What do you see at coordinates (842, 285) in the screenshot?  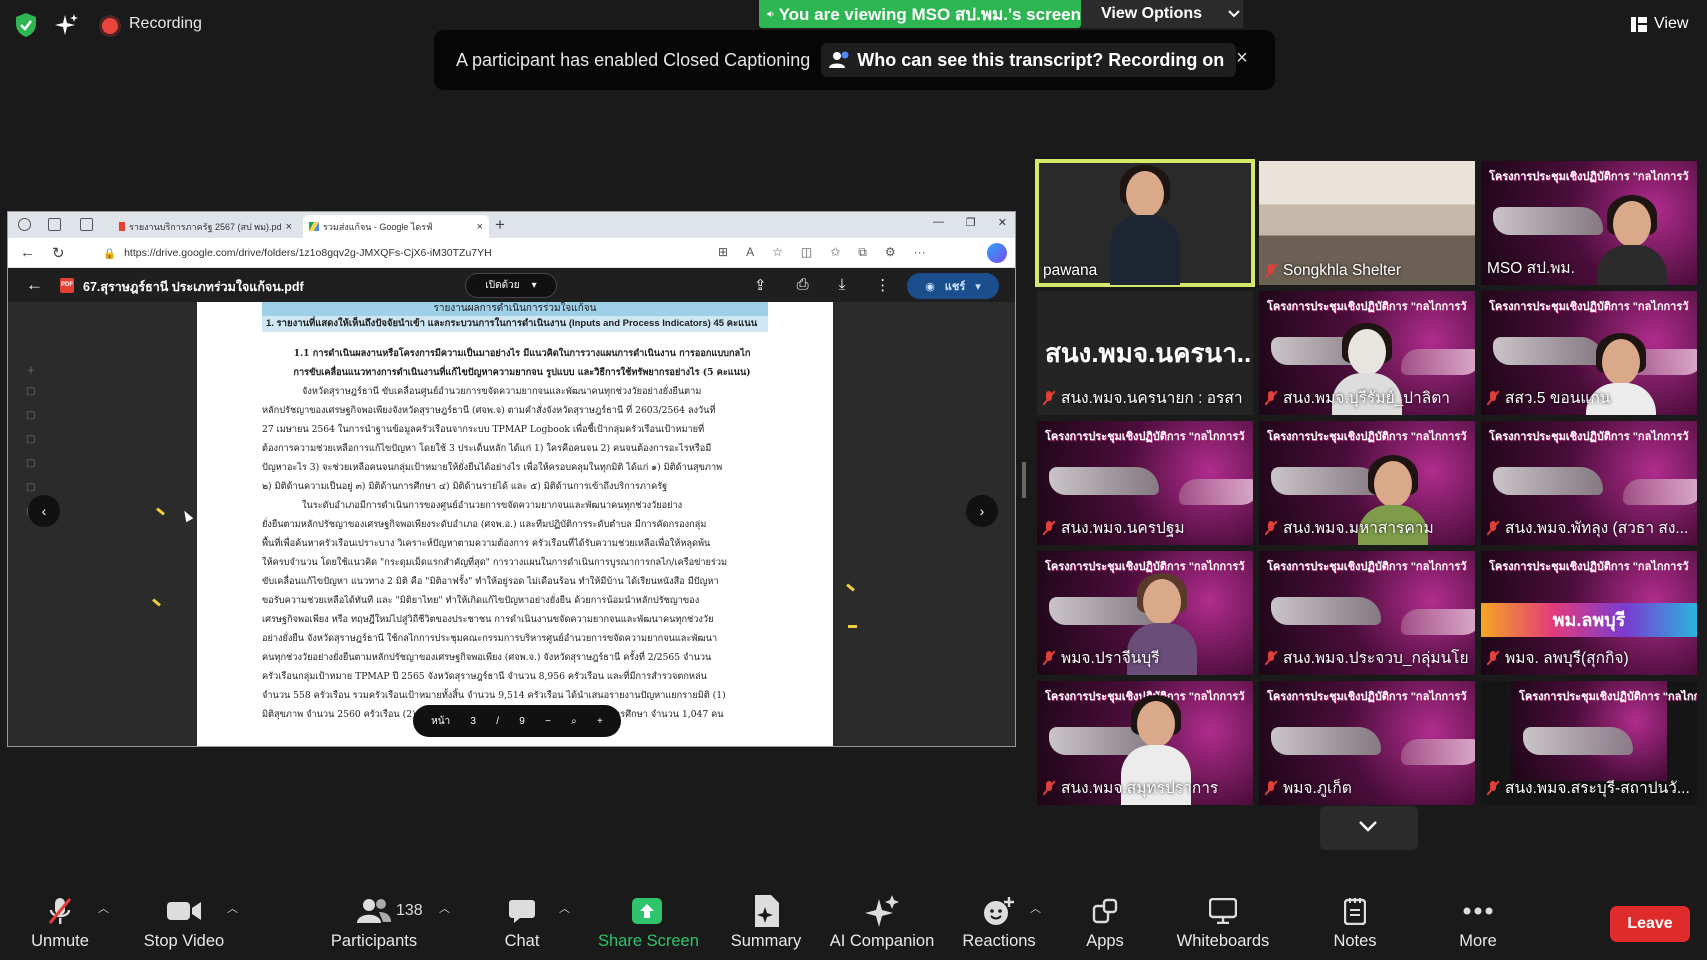 I see `download-icon: ⤓` at bounding box center [842, 285].